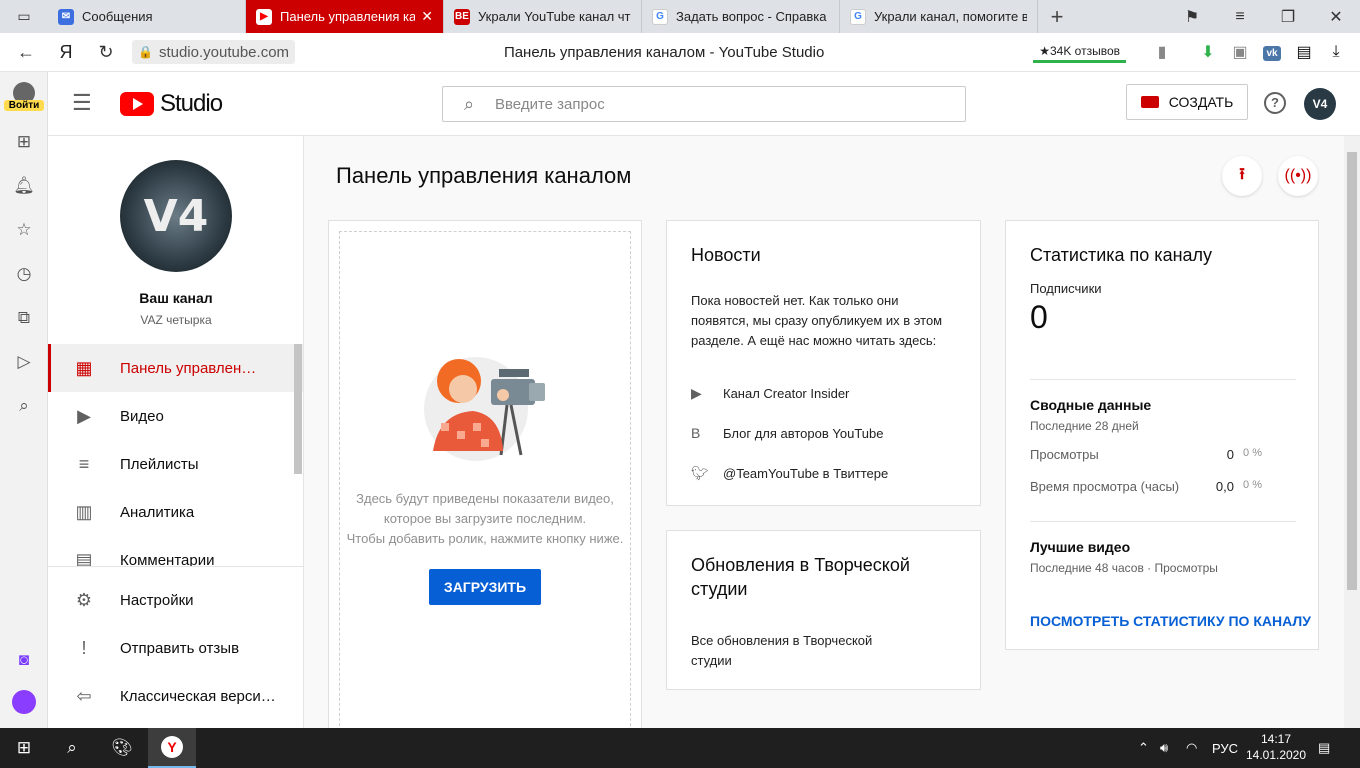  Describe the element at coordinates (145, 52) in the screenshot. I see `lock-icon: 🔒` at that location.